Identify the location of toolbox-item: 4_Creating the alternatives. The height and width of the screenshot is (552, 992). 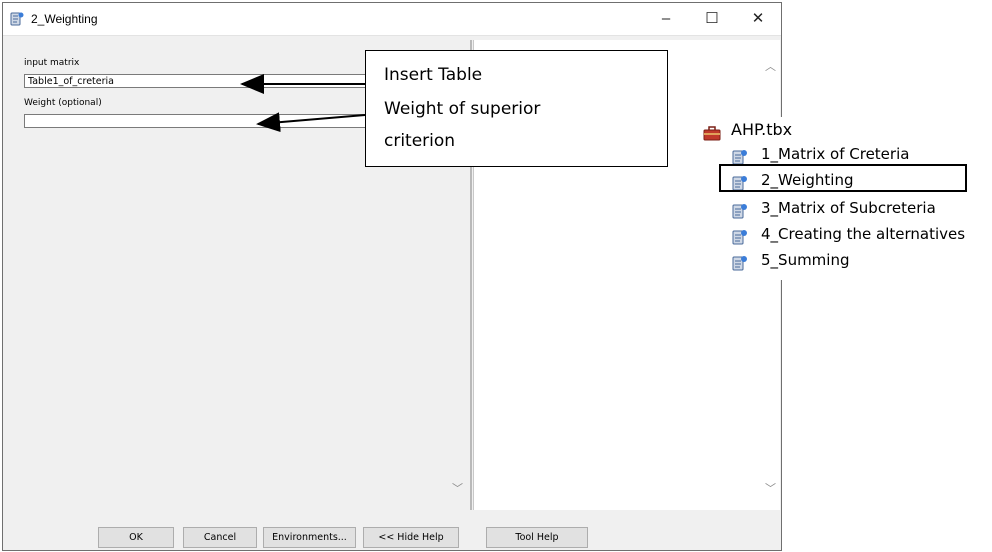
(861, 236).